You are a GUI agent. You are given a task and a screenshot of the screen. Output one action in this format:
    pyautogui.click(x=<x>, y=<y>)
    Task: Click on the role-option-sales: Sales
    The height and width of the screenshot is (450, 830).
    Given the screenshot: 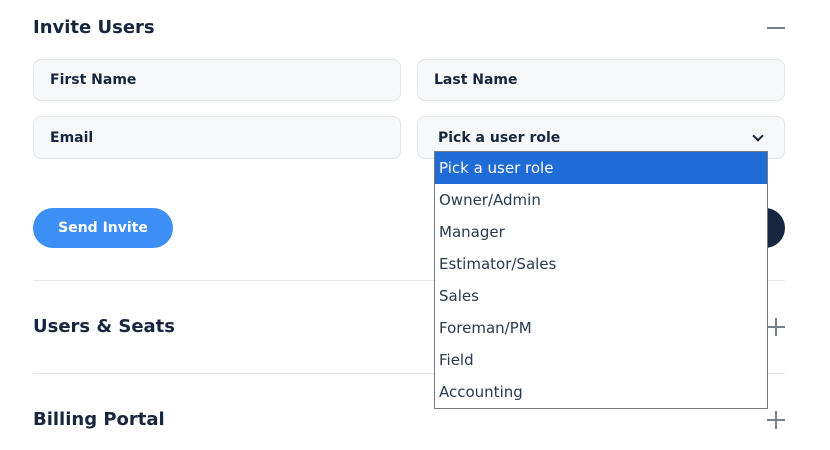 What is the action you would take?
    pyautogui.click(x=601, y=296)
    